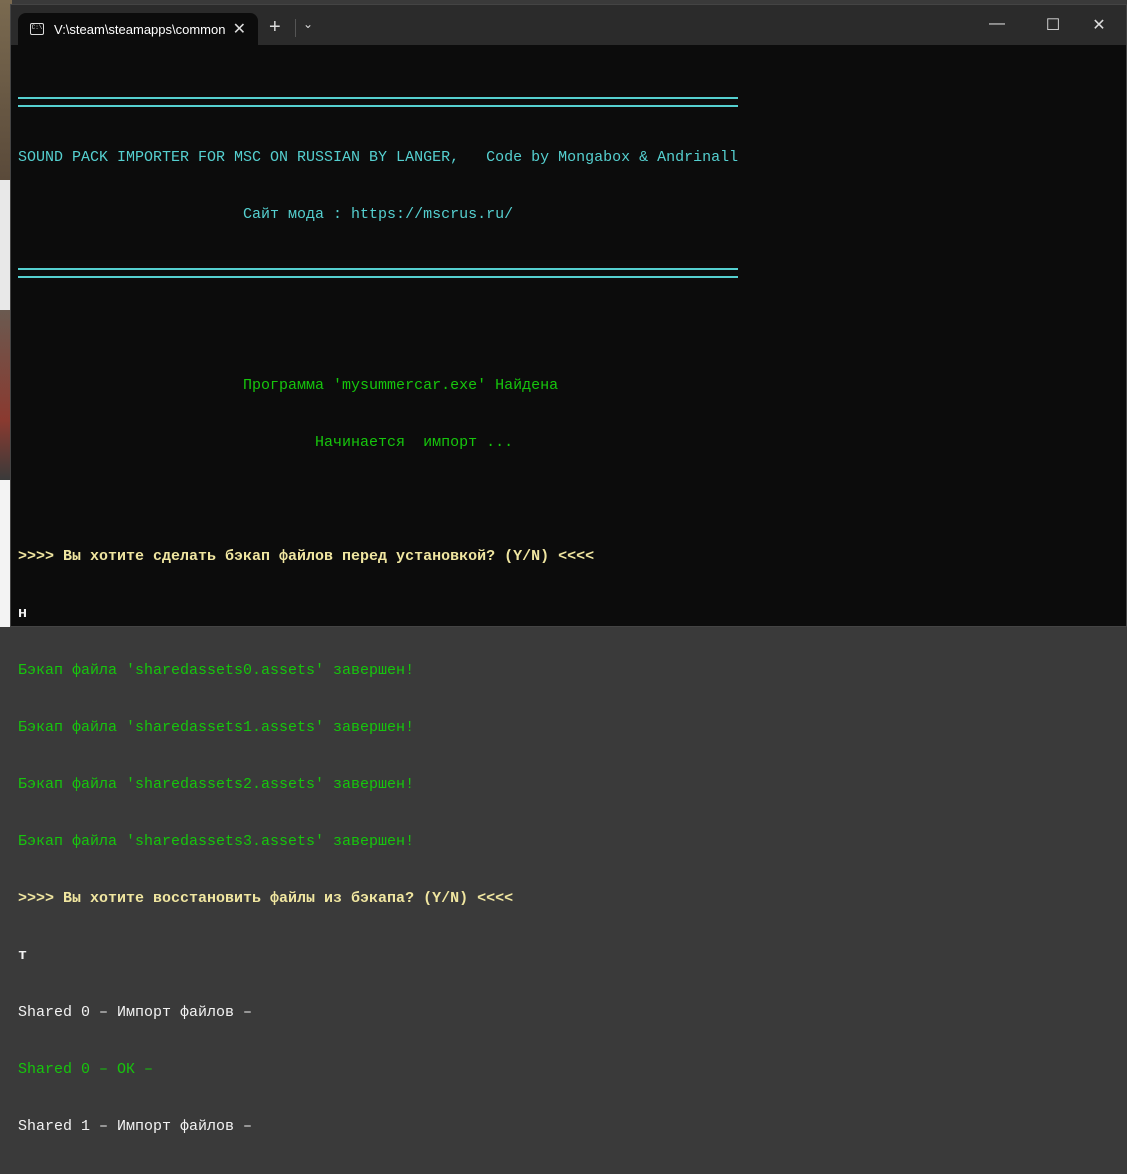 Image resolution: width=1127 pixels, height=1174 pixels. What do you see at coordinates (23, 613) in the screenshot?
I see `user-answer: н` at bounding box center [23, 613].